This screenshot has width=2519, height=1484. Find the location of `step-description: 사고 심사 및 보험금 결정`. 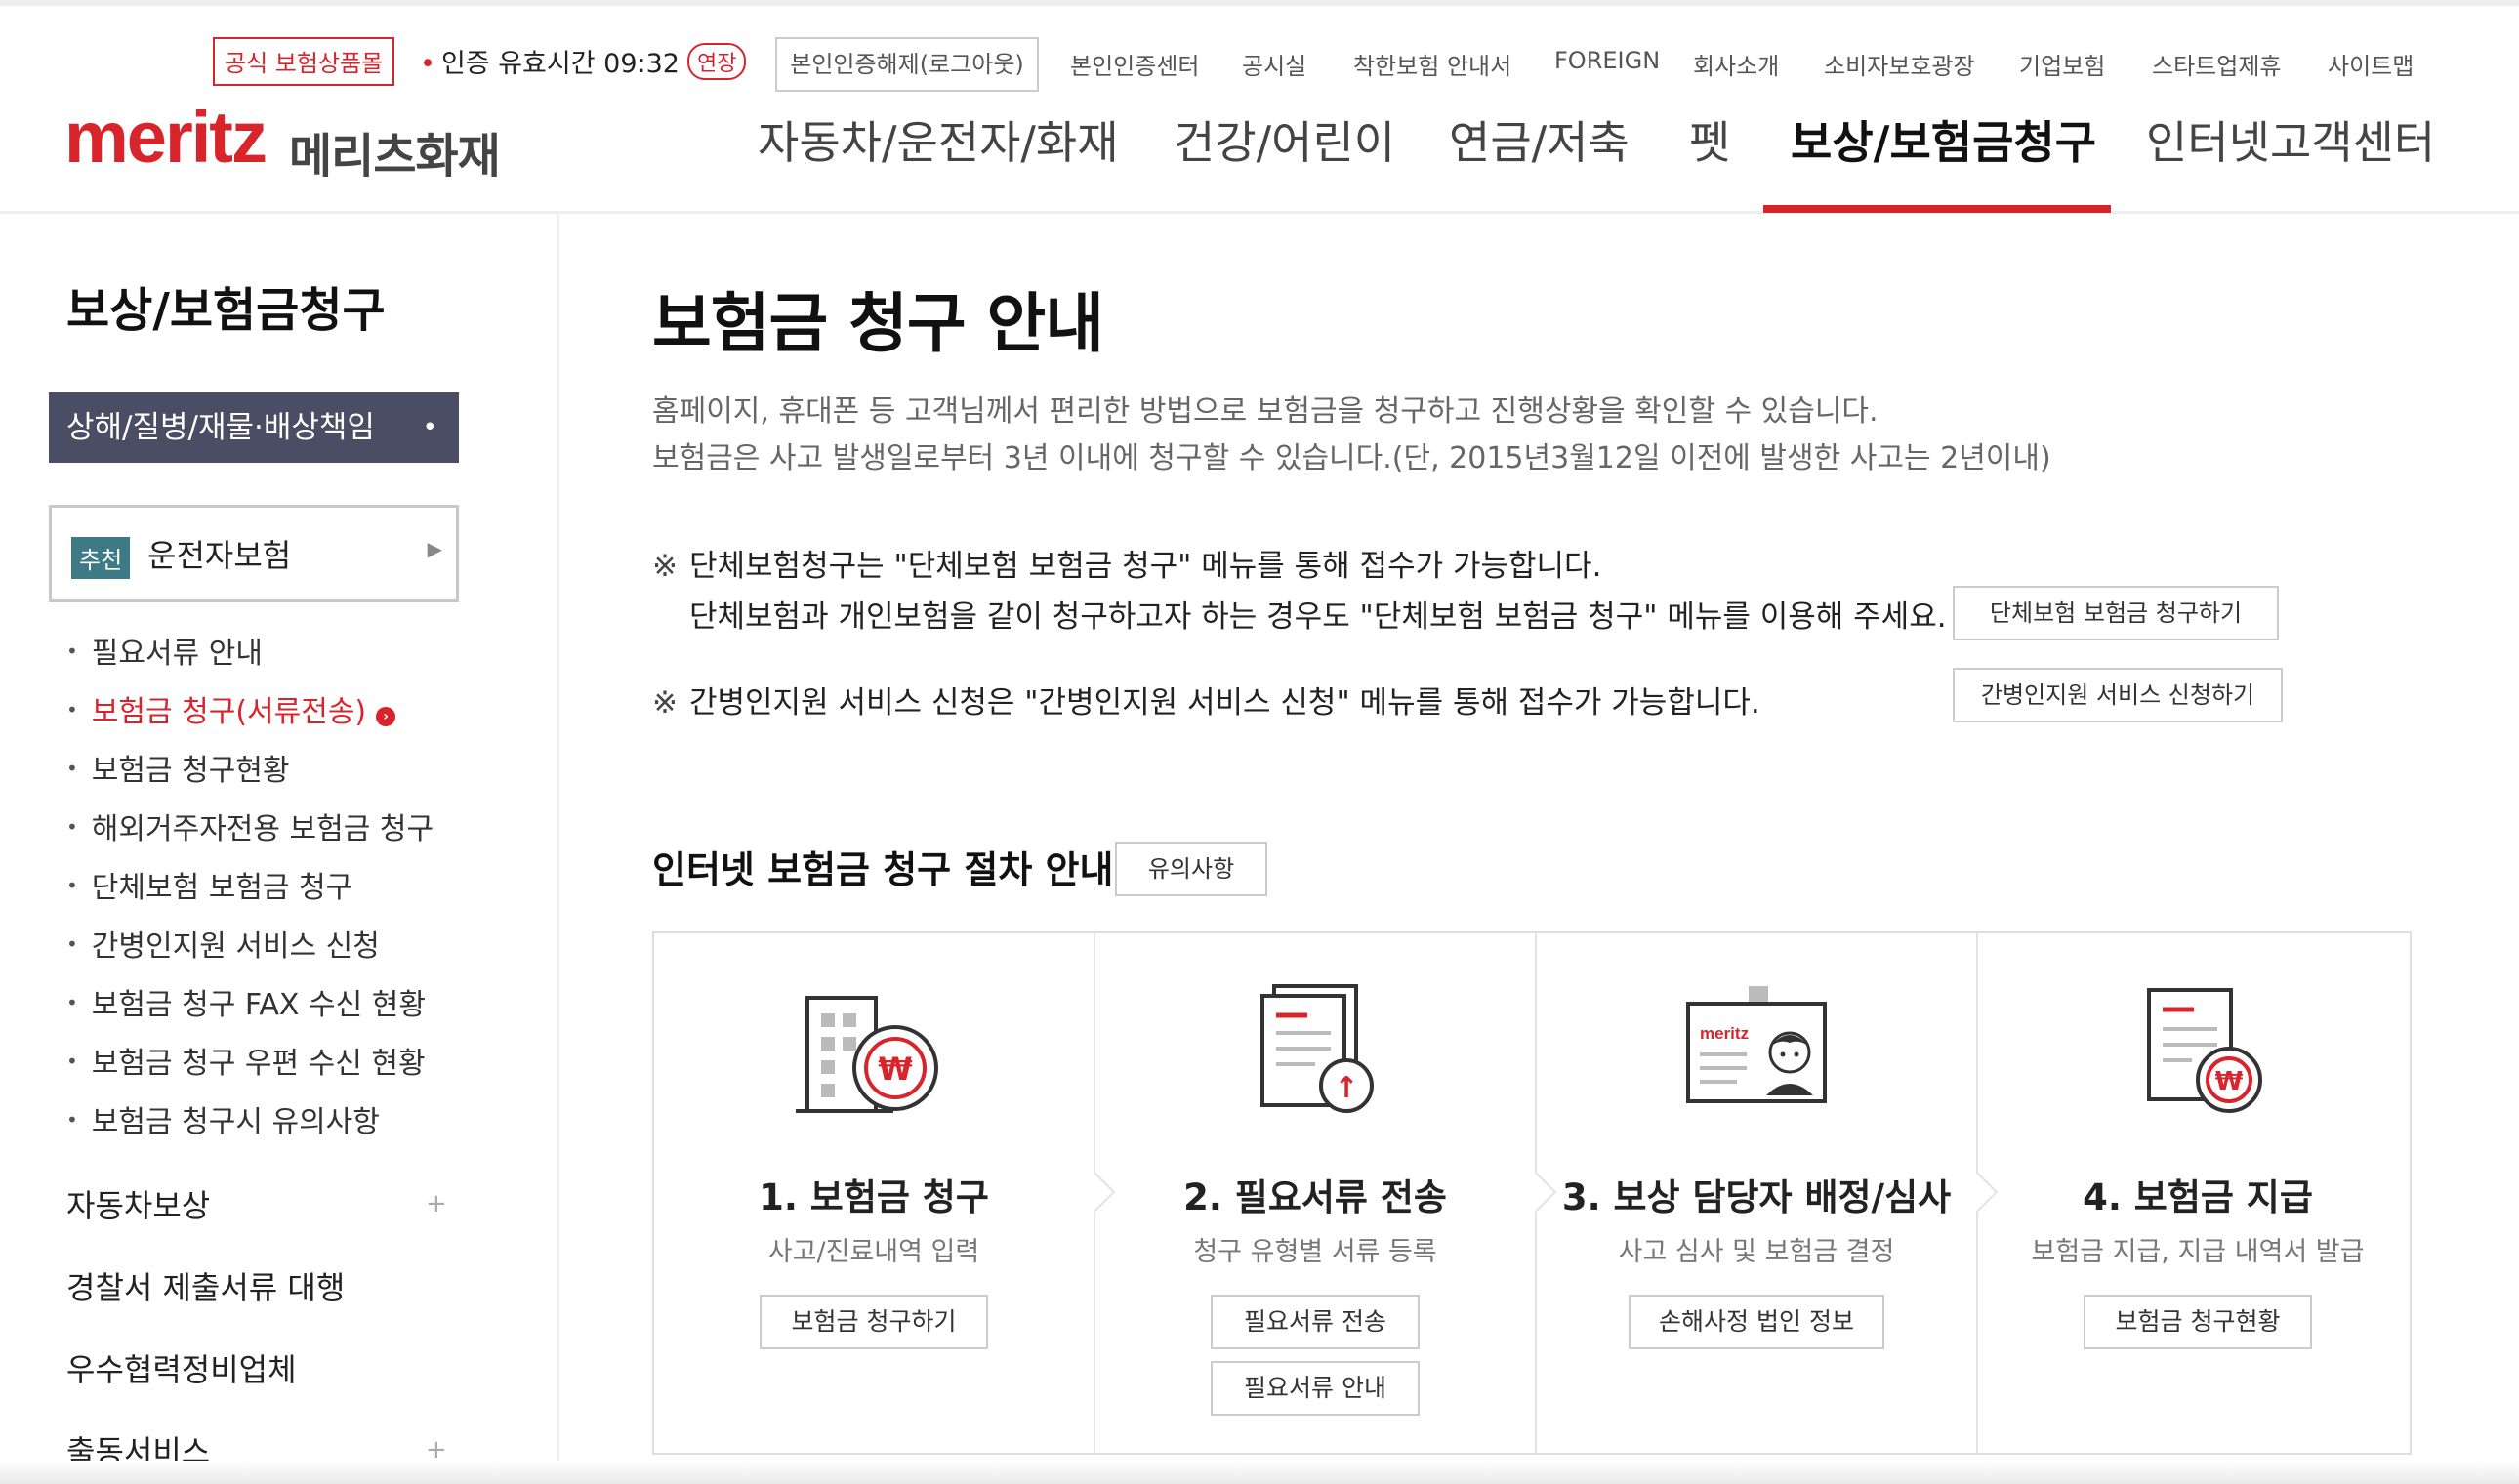

step-description: 사고 심사 및 보험금 결정 is located at coordinates (1757, 1252).